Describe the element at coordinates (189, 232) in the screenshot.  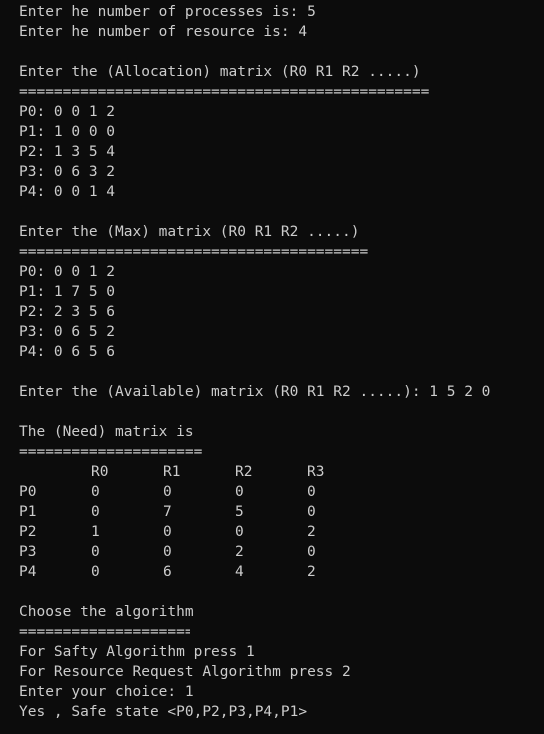
I see `max-prompt: Enter the (Max) matrix (R0 R1 R2 .....)` at that location.